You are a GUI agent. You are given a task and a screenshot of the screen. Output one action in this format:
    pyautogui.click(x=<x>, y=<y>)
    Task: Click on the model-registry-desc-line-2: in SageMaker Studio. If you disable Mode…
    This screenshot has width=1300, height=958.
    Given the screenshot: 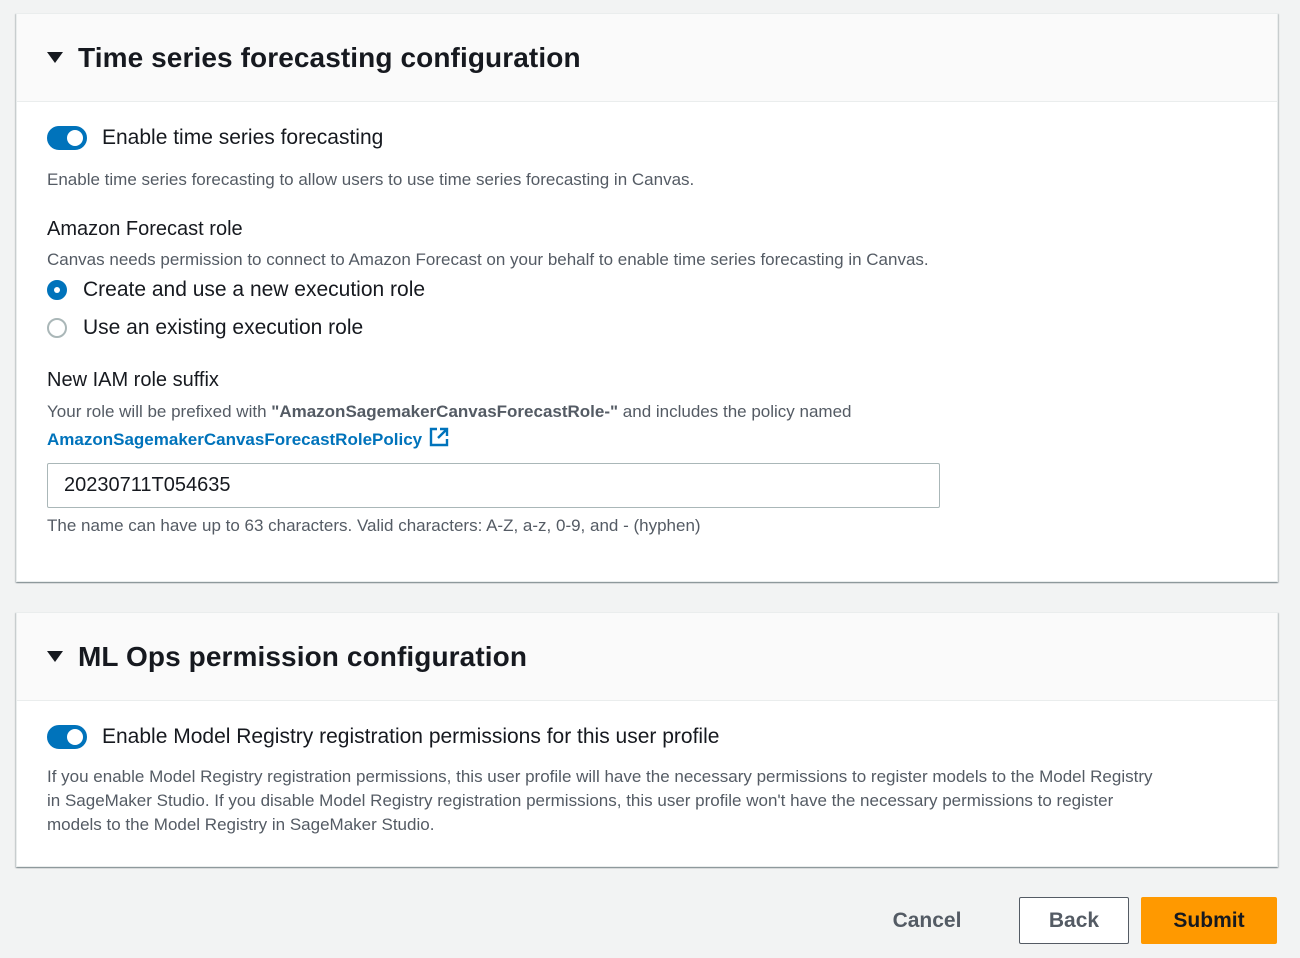 What is the action you would take?
    pyautogui.click(x=580, y=800)
    